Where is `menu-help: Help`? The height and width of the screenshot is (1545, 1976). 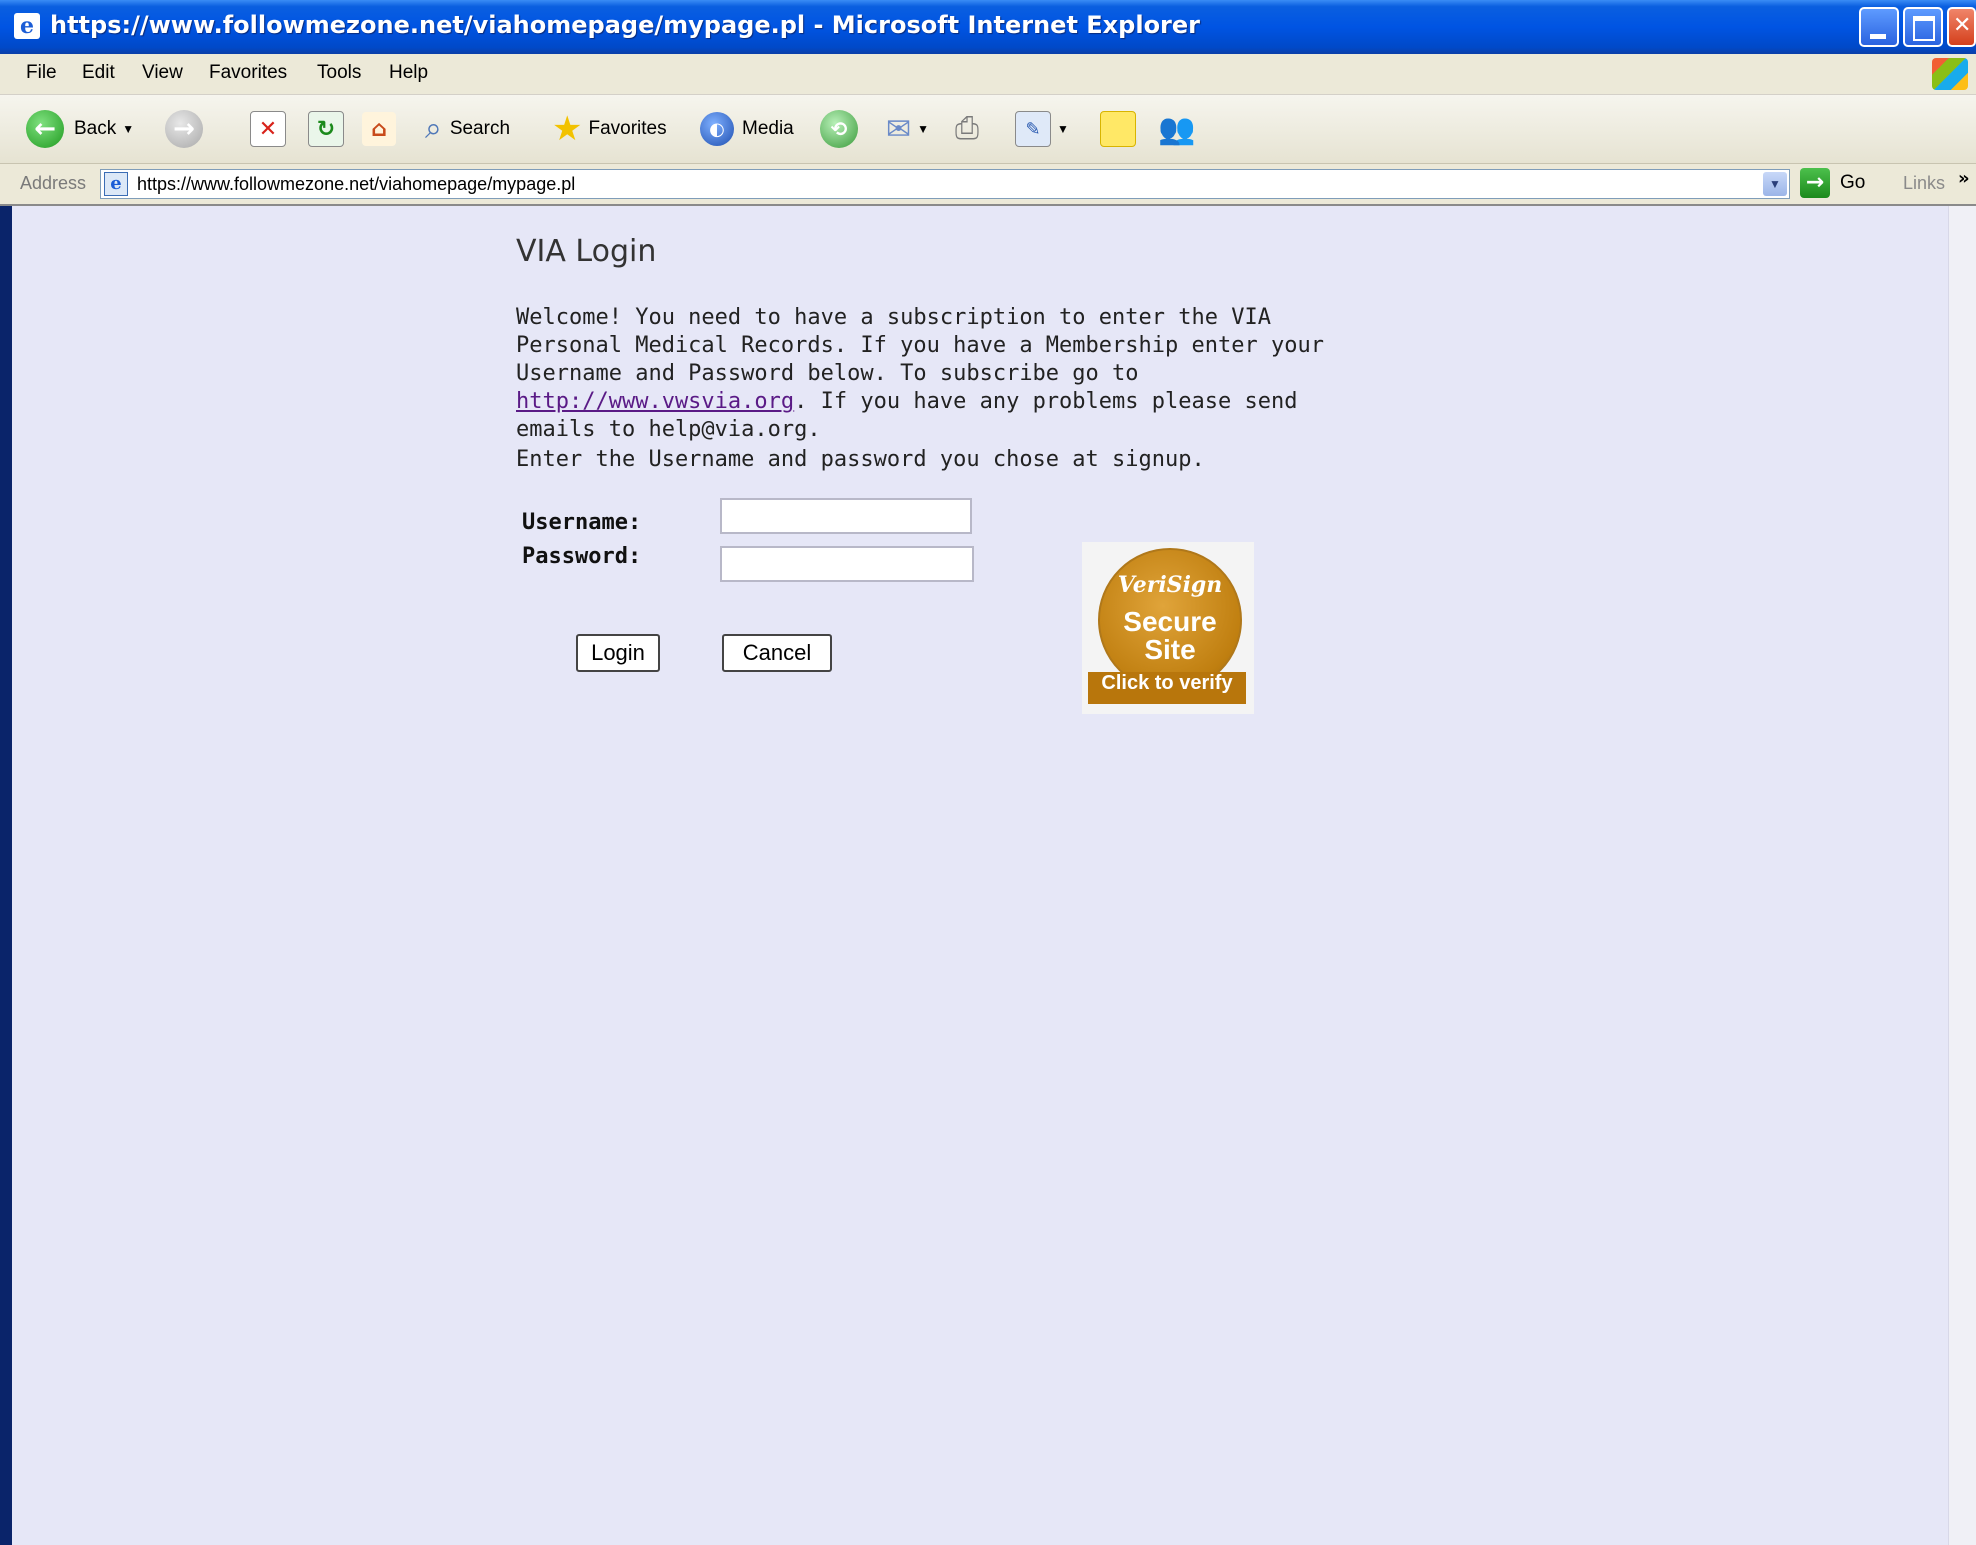
menu-help: Help is located at coordinates (408, 73).